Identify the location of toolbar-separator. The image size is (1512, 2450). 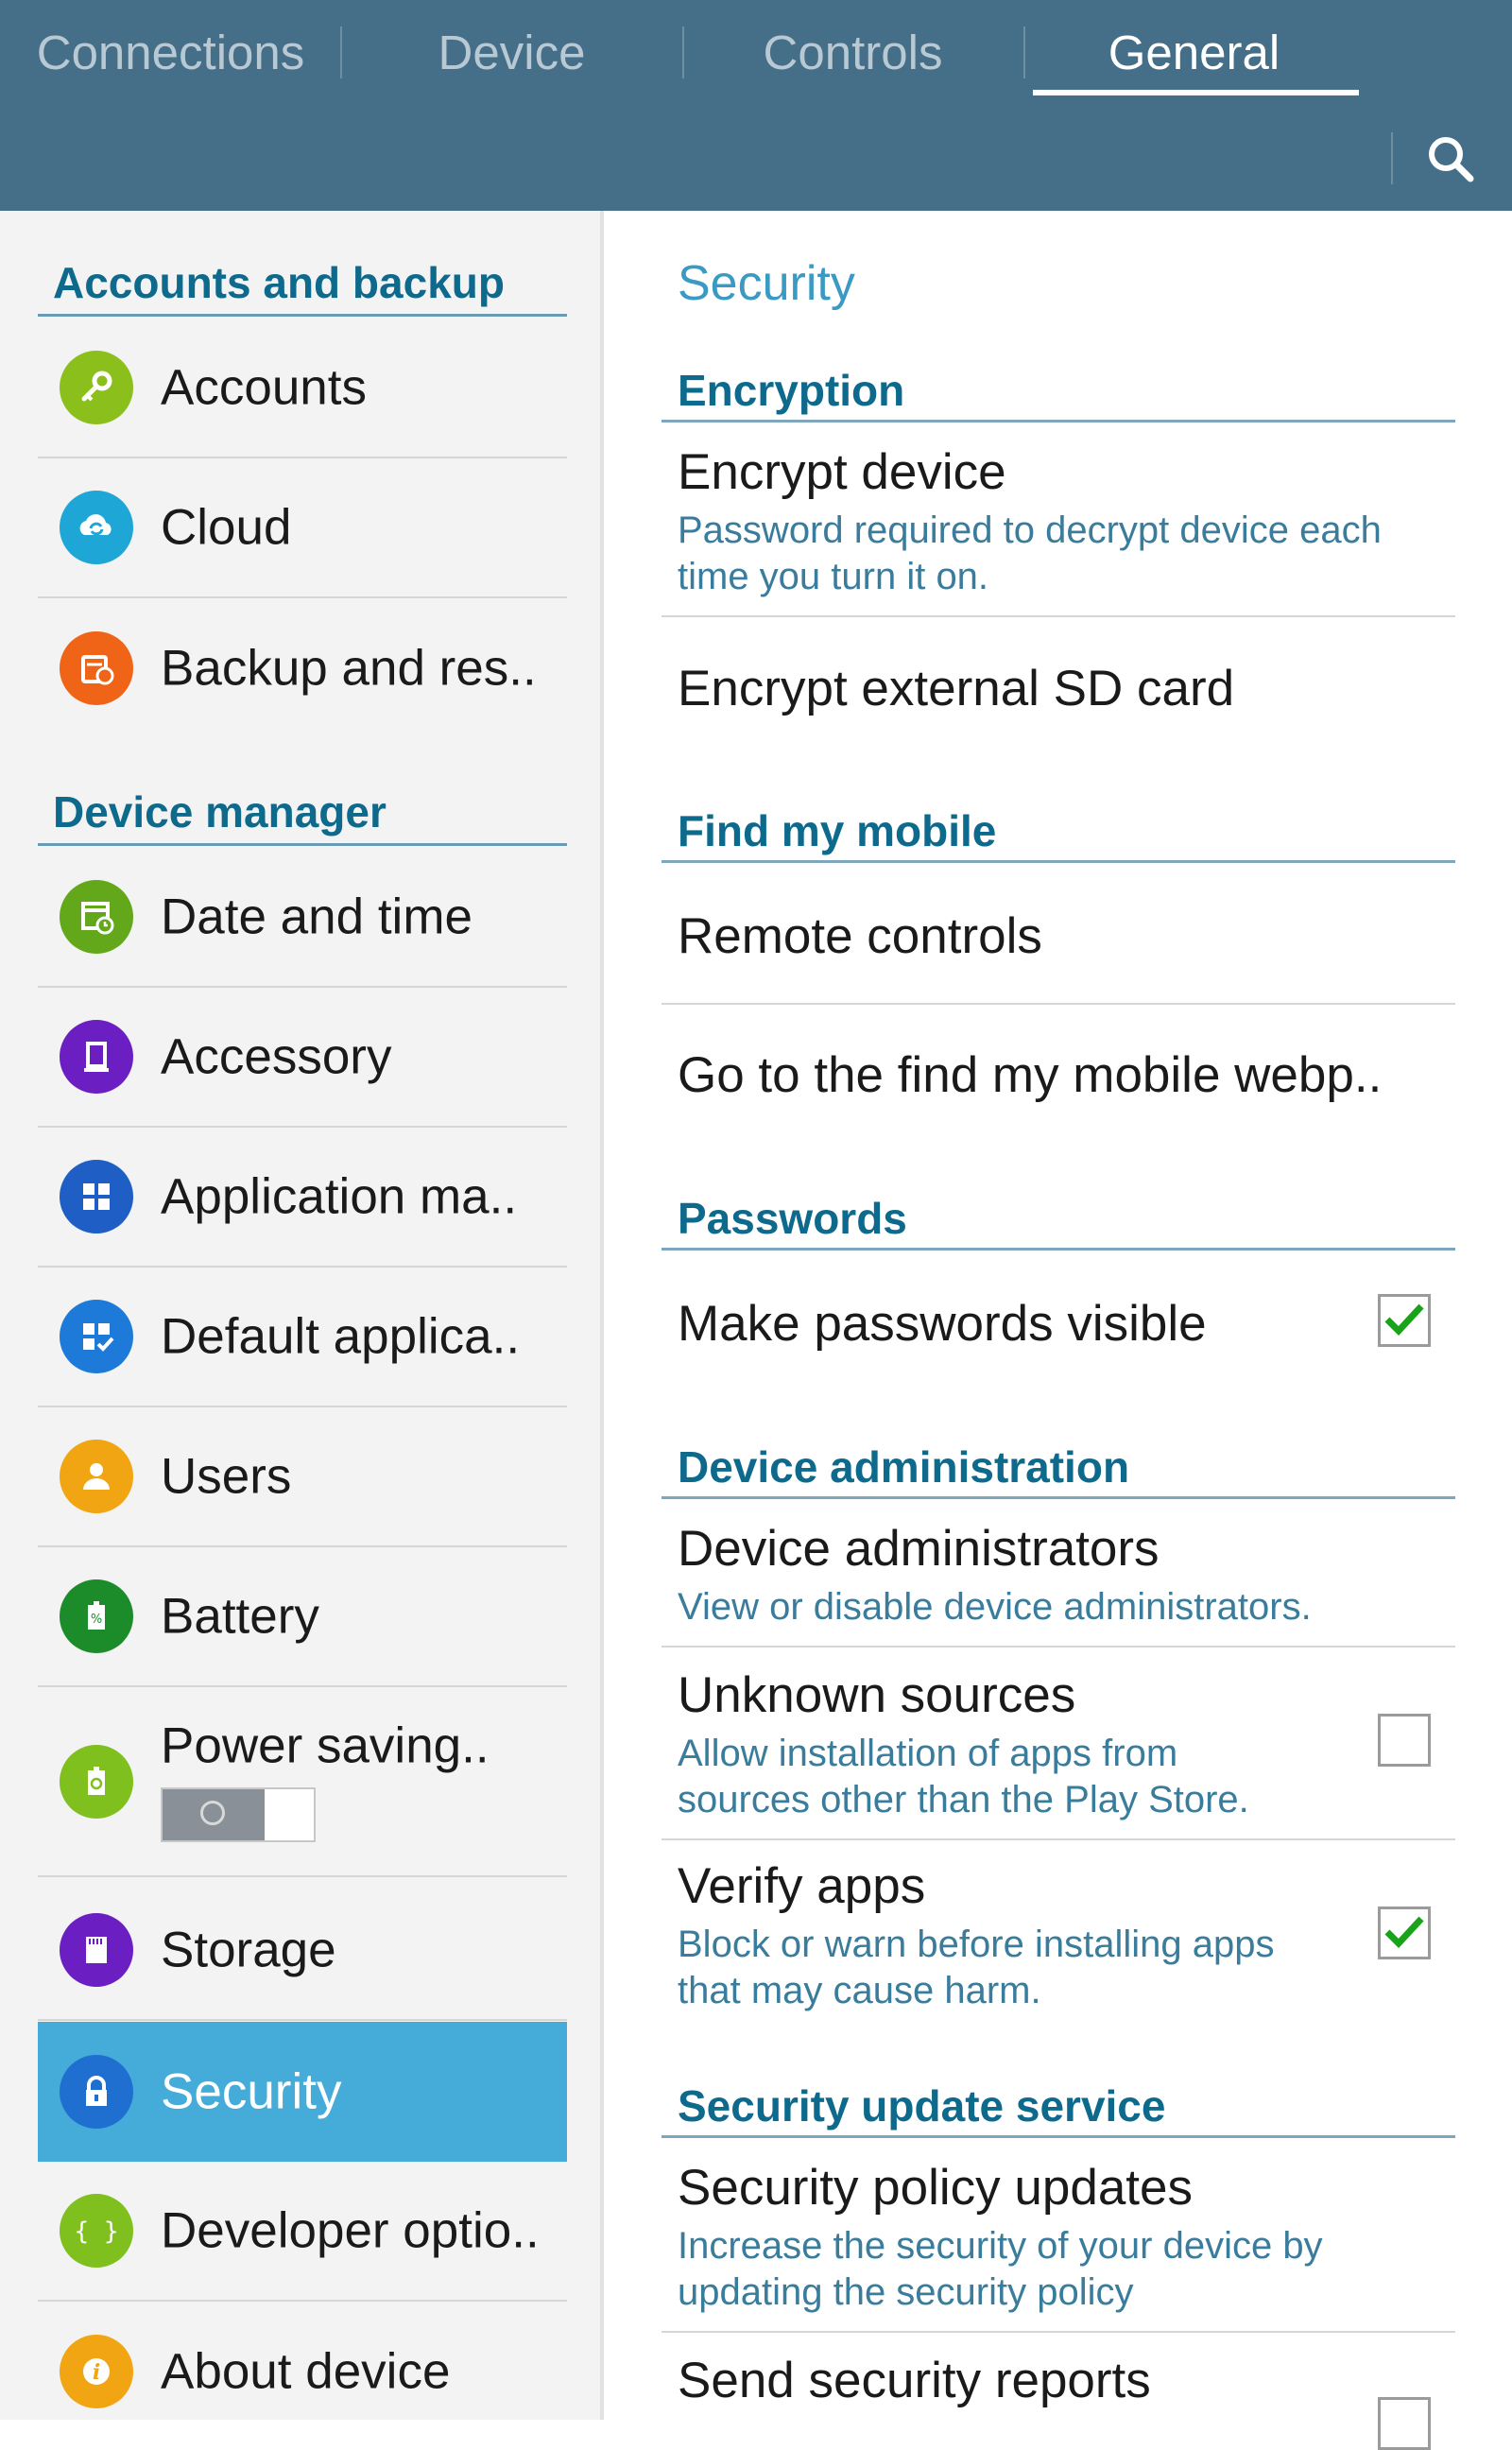
(1392, 158).